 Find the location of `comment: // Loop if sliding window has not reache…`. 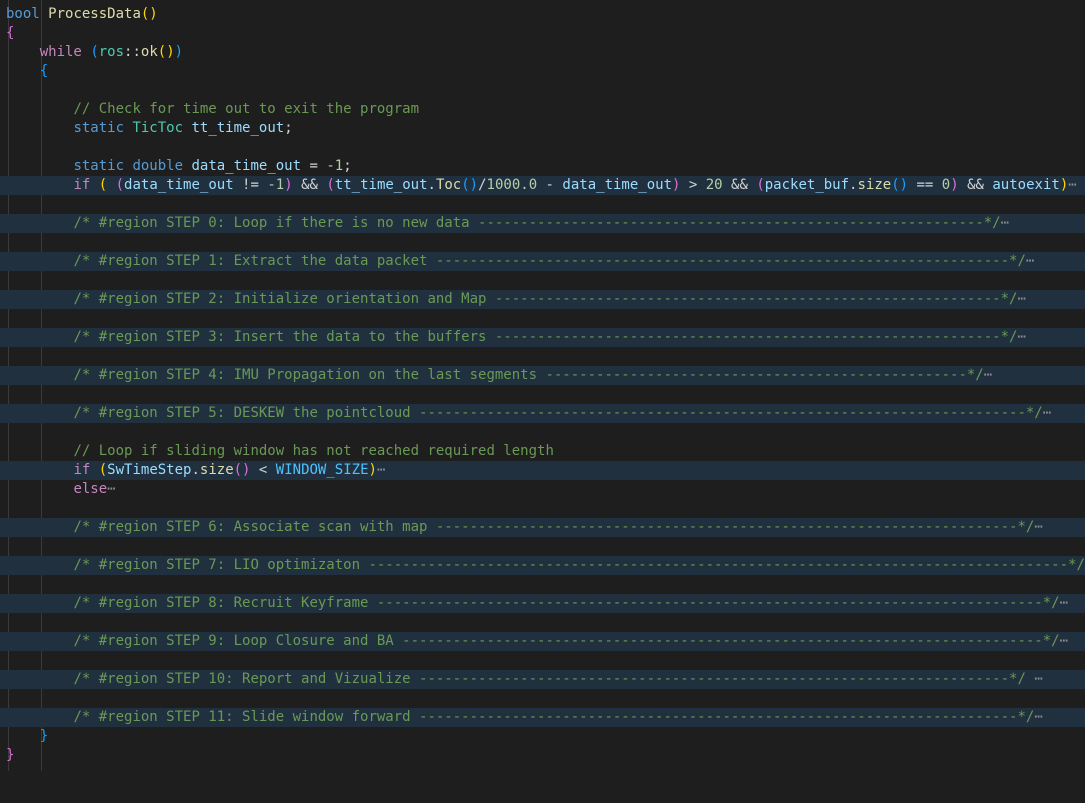

comment: // Loop if sliding window has not reache… is located at coordinates (313, 451).